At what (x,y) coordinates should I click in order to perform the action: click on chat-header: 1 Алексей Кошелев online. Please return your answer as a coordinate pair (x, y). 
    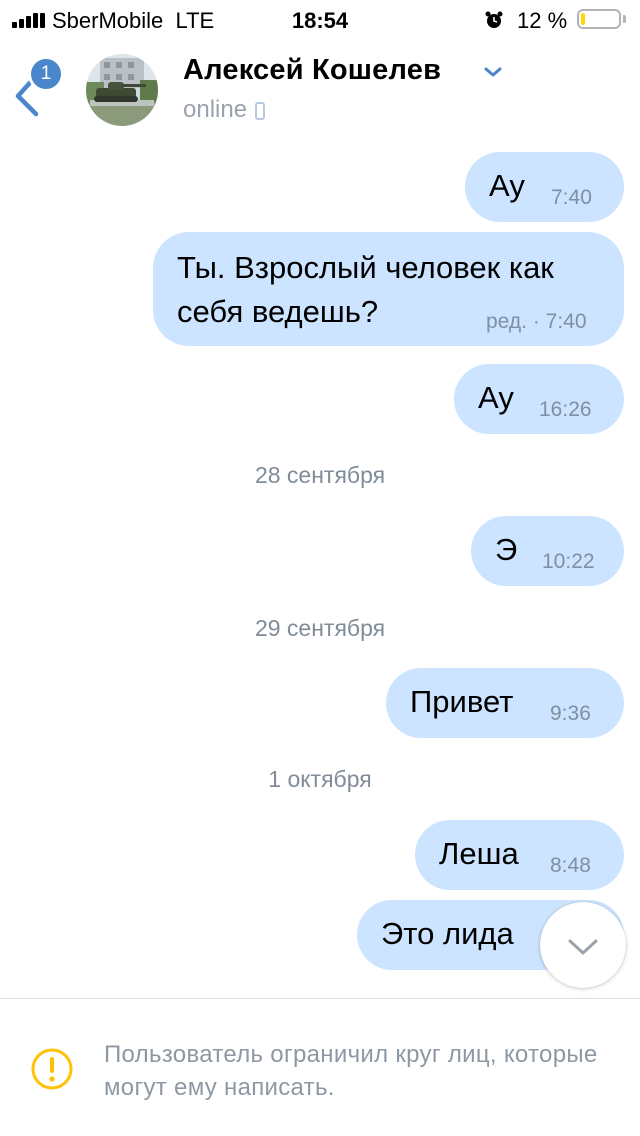
    Looking at the image, I should click on (320, 88).